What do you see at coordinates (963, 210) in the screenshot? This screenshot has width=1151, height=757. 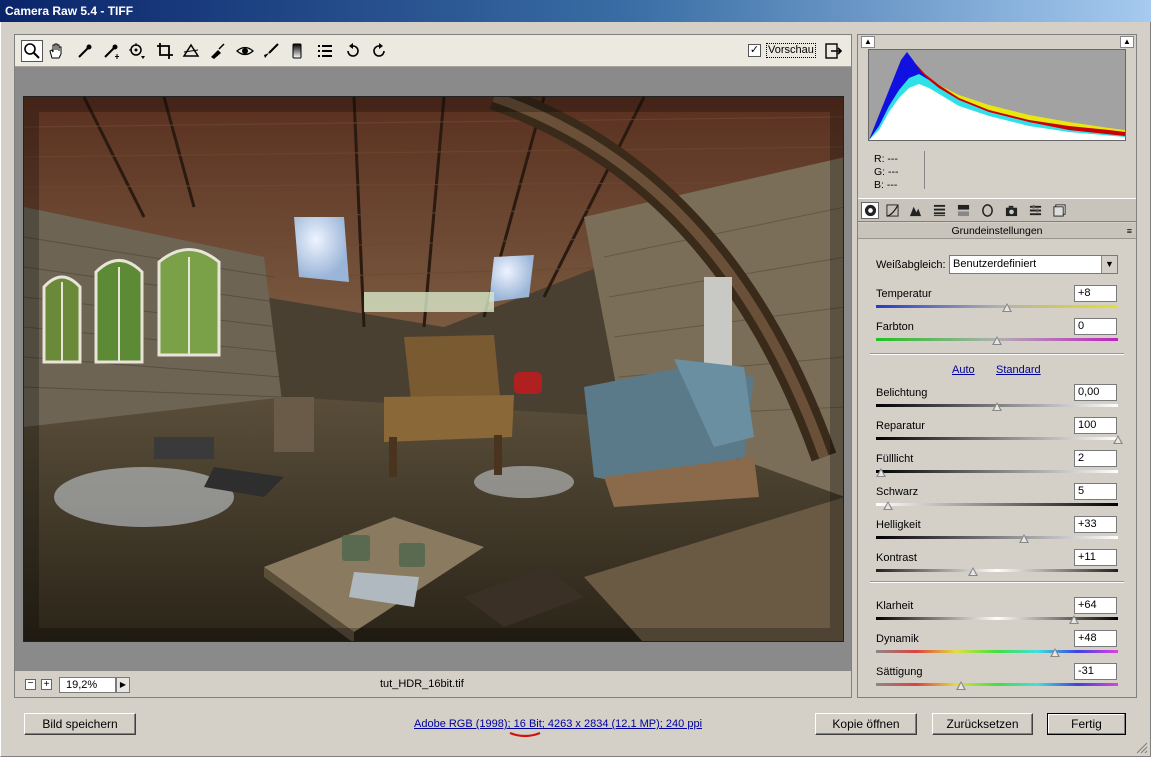 I see `split-toning-tab-icon` at bounding box center [963, 210].